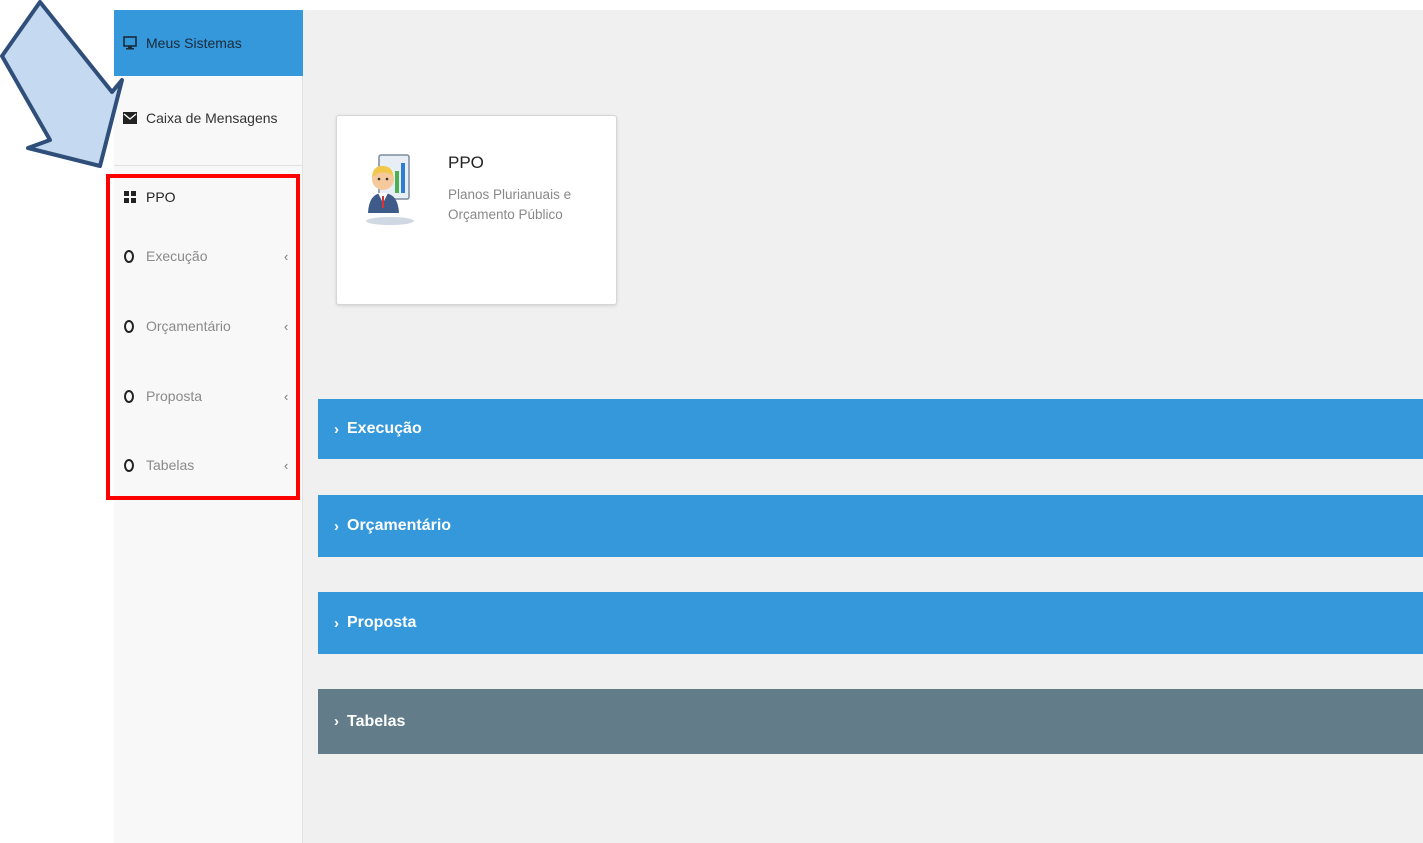 Image resolution: width=1423 pixels, height=843 pixels. What do you see at coordinates (510, 204) in the screenshot?
I see `card-description: Planos Plurianuais e Orçamento Público` at bounding box center [510, 204].